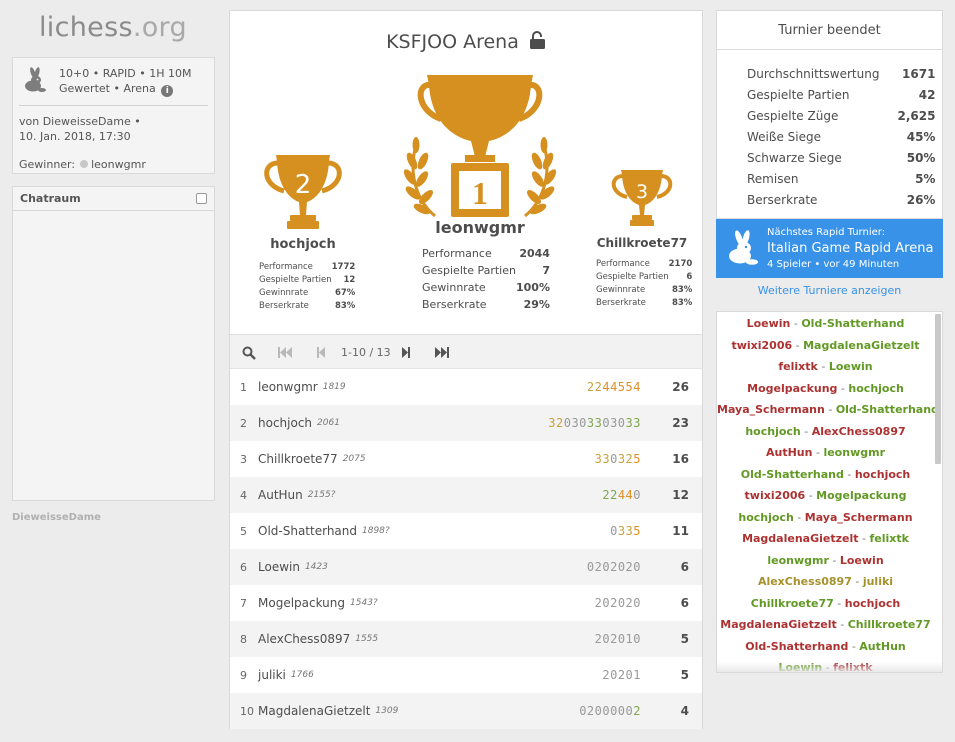 This screenshot has height=742, width=955. What do you see at coordinates (321, 495) in the screenshot?
I see `player-rating: 2155?` at bounding box center [321, 495].